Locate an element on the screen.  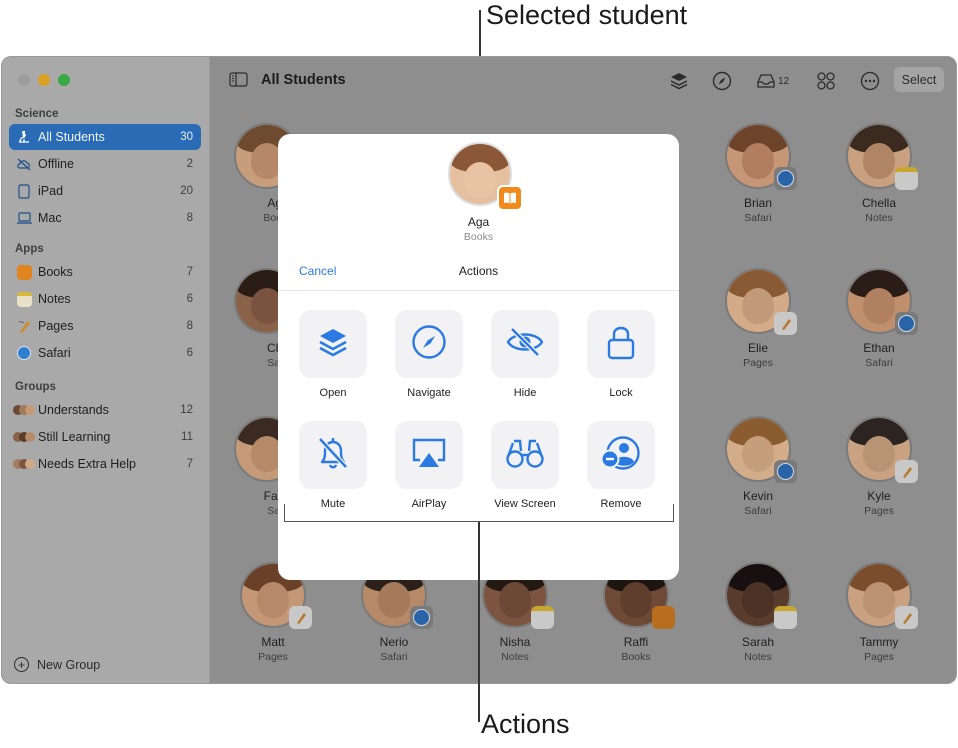
sidebar-item-label: iPad is located at coordinates (51, 191).